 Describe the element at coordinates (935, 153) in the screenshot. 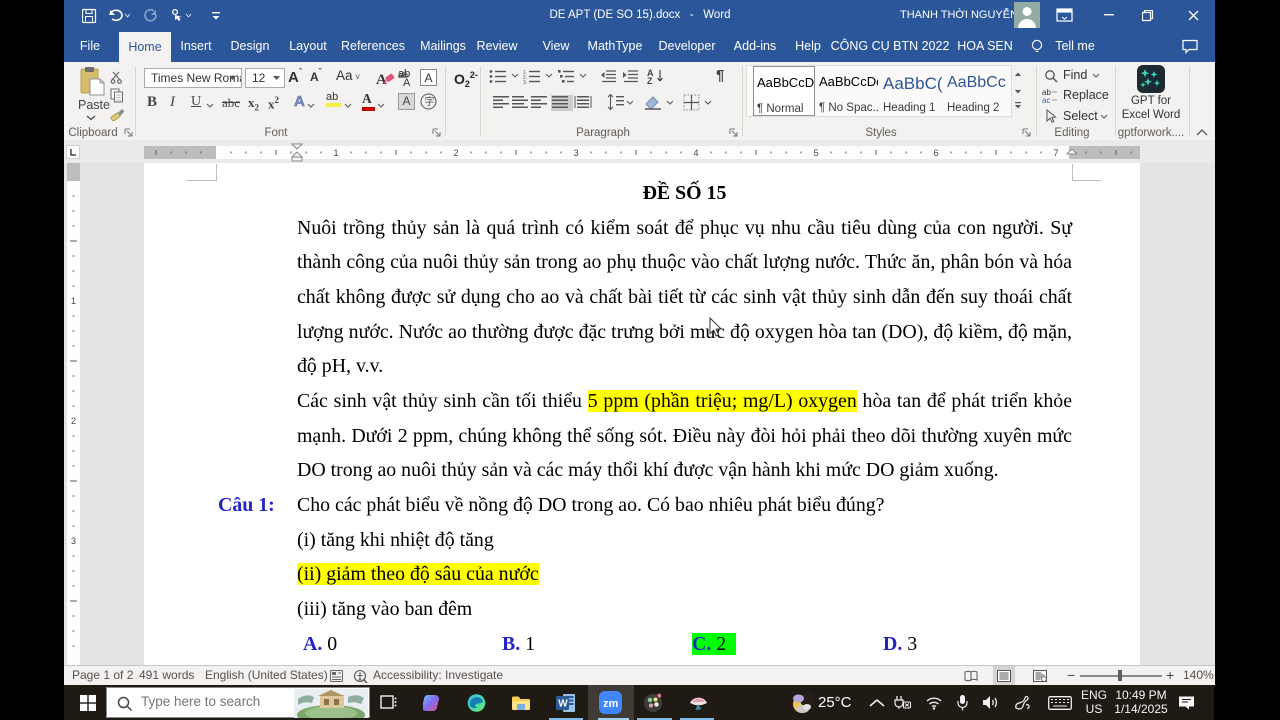

I see `svg-text: 6` at that location.